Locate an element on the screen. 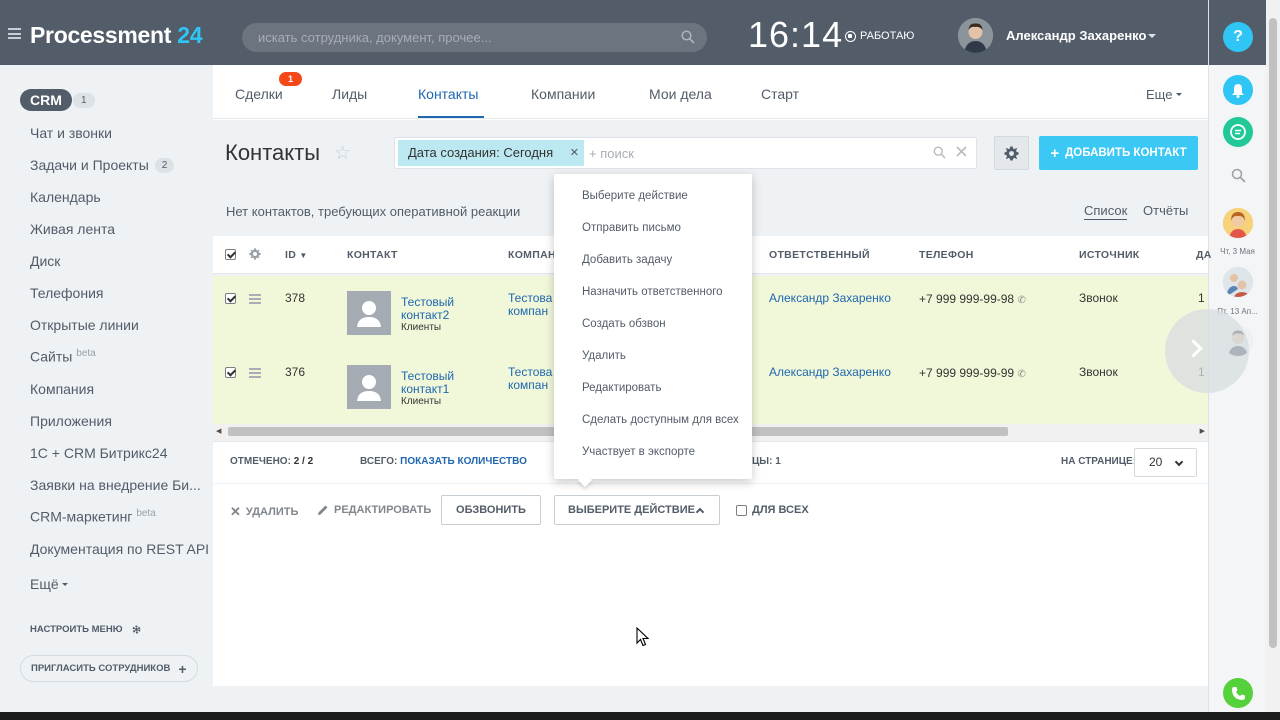 This screenshot has height=720, width=1280. sidebar-item: Задачи и Проекты 2 is located at coordinates (102, 165).